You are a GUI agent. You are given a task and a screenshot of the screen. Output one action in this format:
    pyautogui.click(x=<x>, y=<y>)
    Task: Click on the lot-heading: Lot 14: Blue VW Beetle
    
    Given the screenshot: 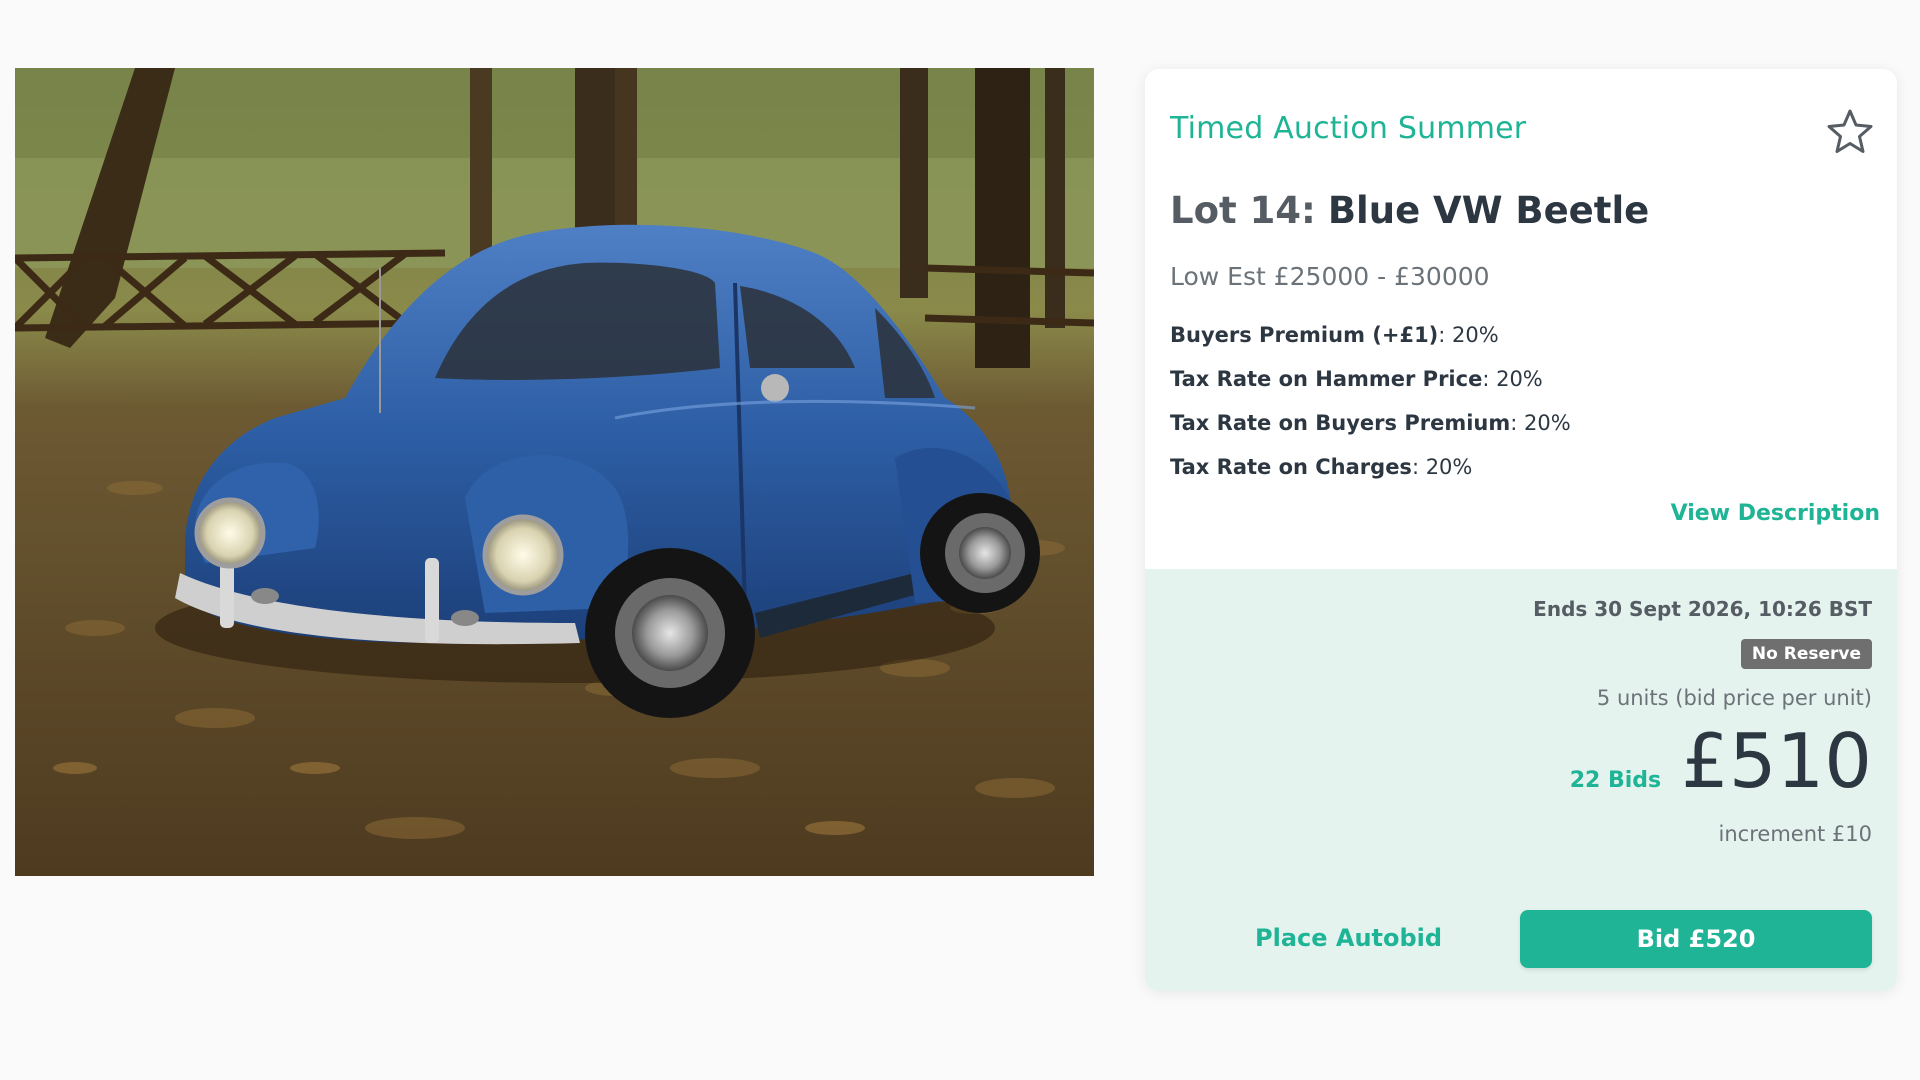 What is the action you would take?
    pyautogui.click(x=1409, y=210)
    